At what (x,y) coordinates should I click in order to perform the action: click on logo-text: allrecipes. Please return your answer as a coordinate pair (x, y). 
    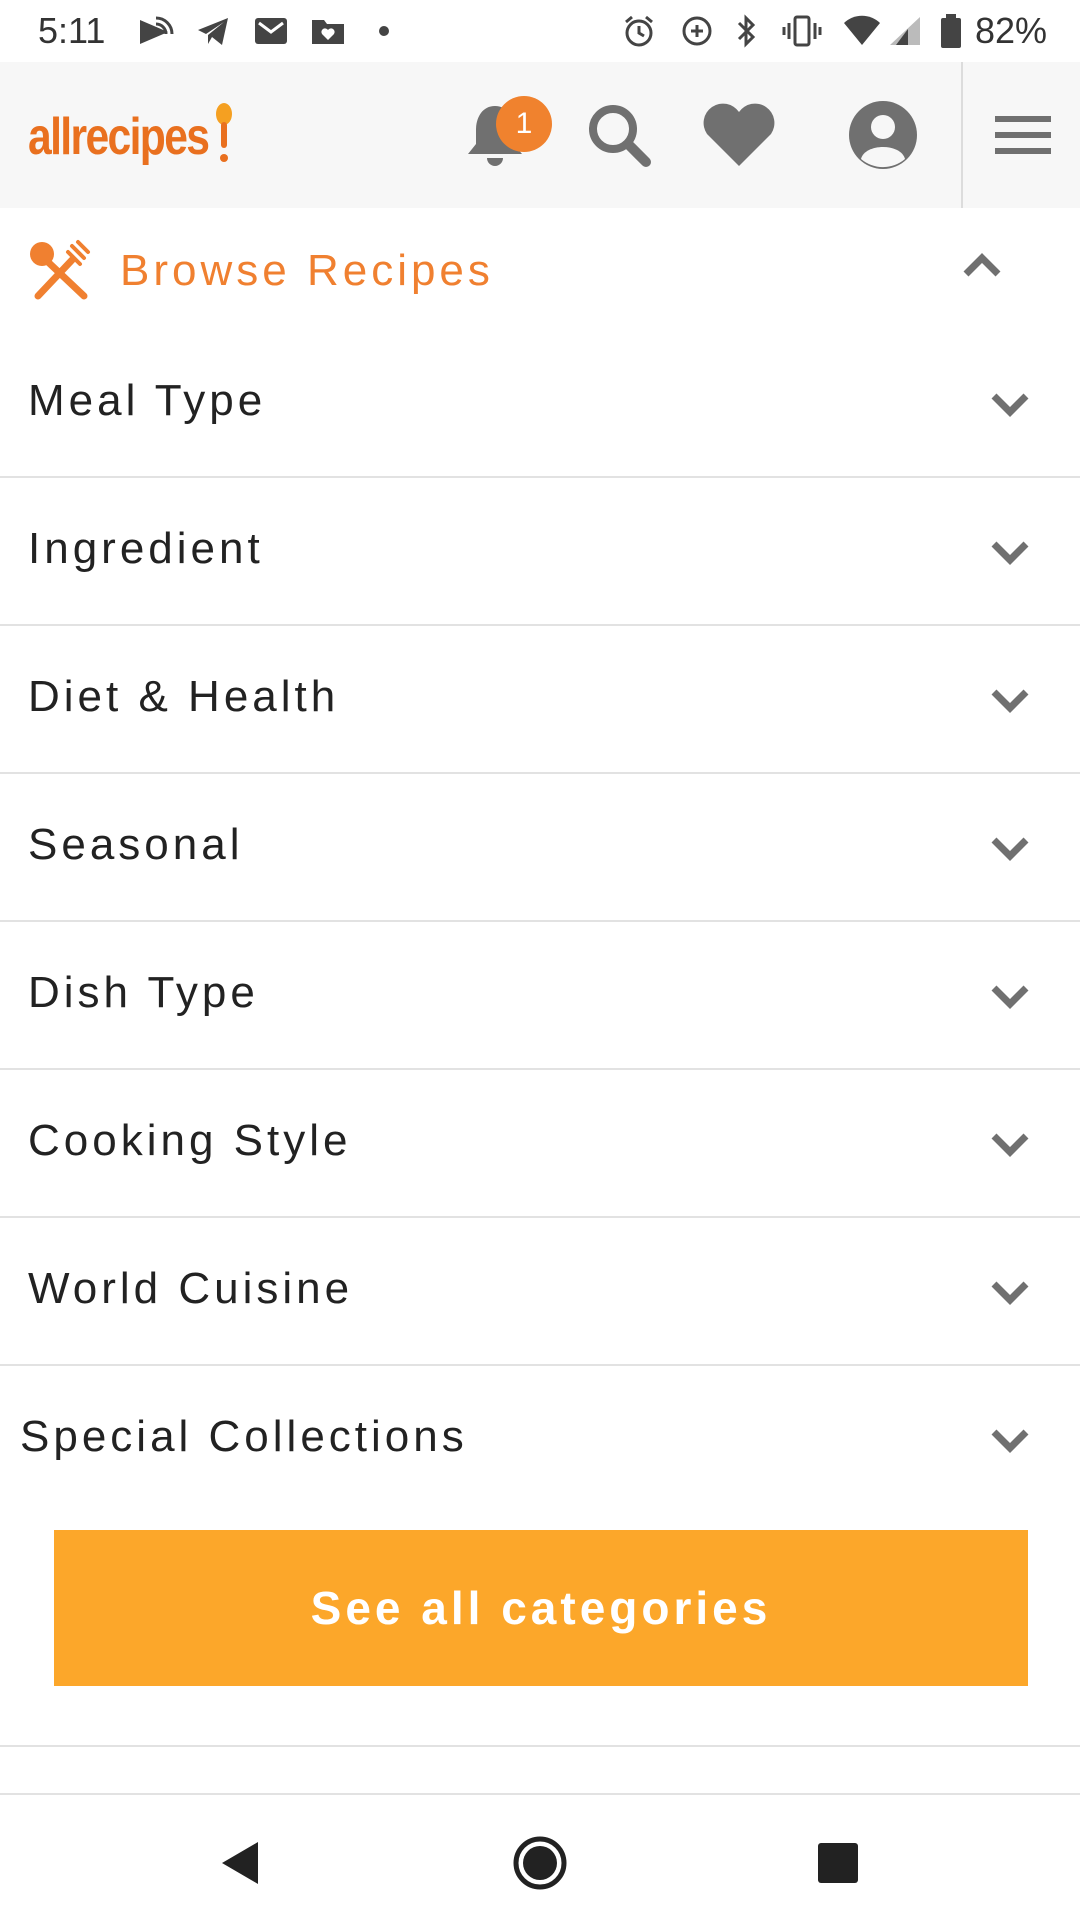
    Looking at the image, I should click on (119, 137).